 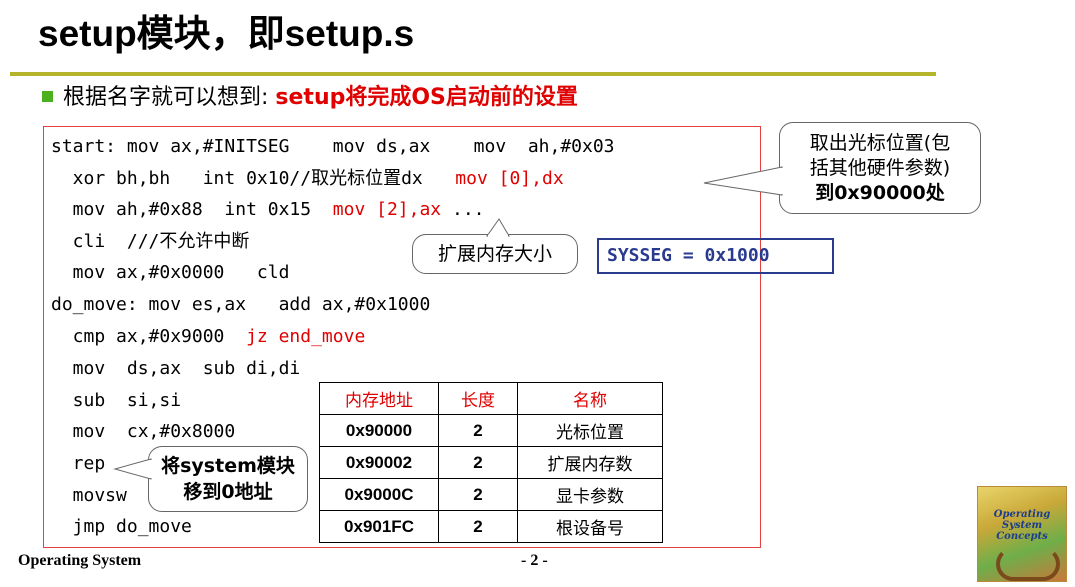 What do you see at coordinates (379, 398) in the screenshot?
I see `header-address: 内存地址` at bounding box center [379, 398].